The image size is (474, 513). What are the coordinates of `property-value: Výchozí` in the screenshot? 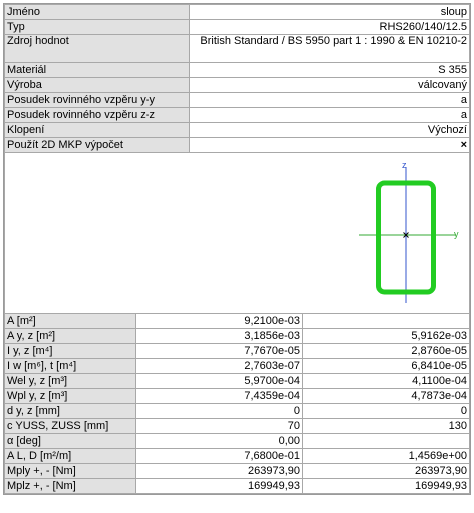 It's located at (329, 130).